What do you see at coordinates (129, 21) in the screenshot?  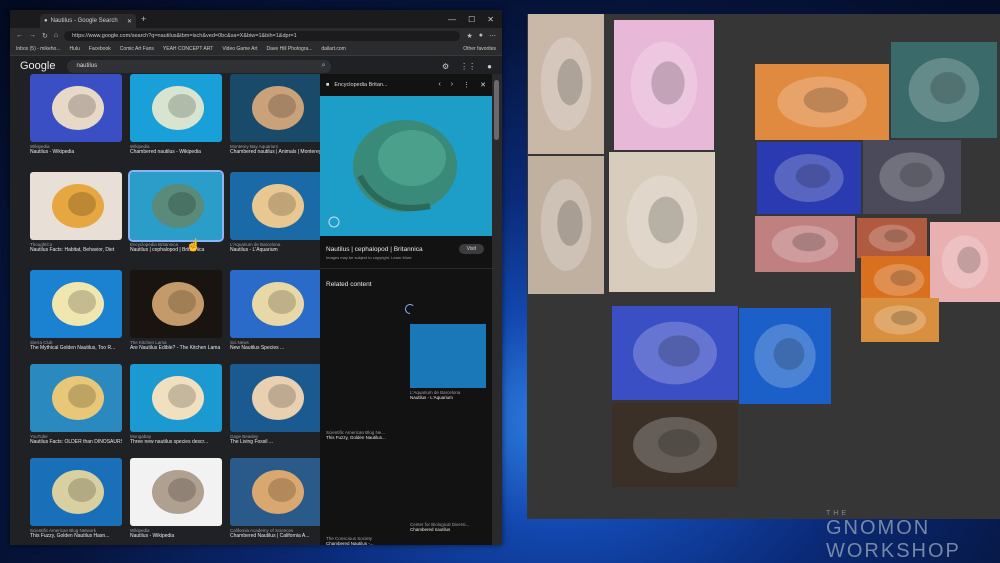 I see `close-tab-icon: ✕` at bounding box center [129, 21].